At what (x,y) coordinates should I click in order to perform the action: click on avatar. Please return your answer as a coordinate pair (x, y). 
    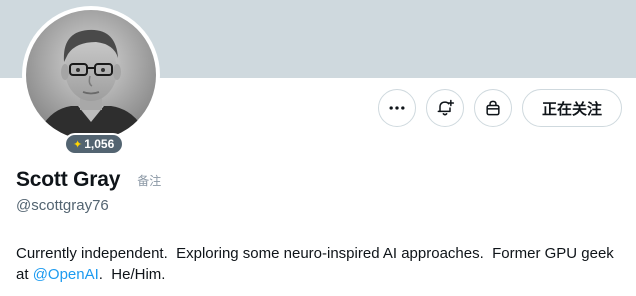
    Looking at the image, I should click on (91, 75).